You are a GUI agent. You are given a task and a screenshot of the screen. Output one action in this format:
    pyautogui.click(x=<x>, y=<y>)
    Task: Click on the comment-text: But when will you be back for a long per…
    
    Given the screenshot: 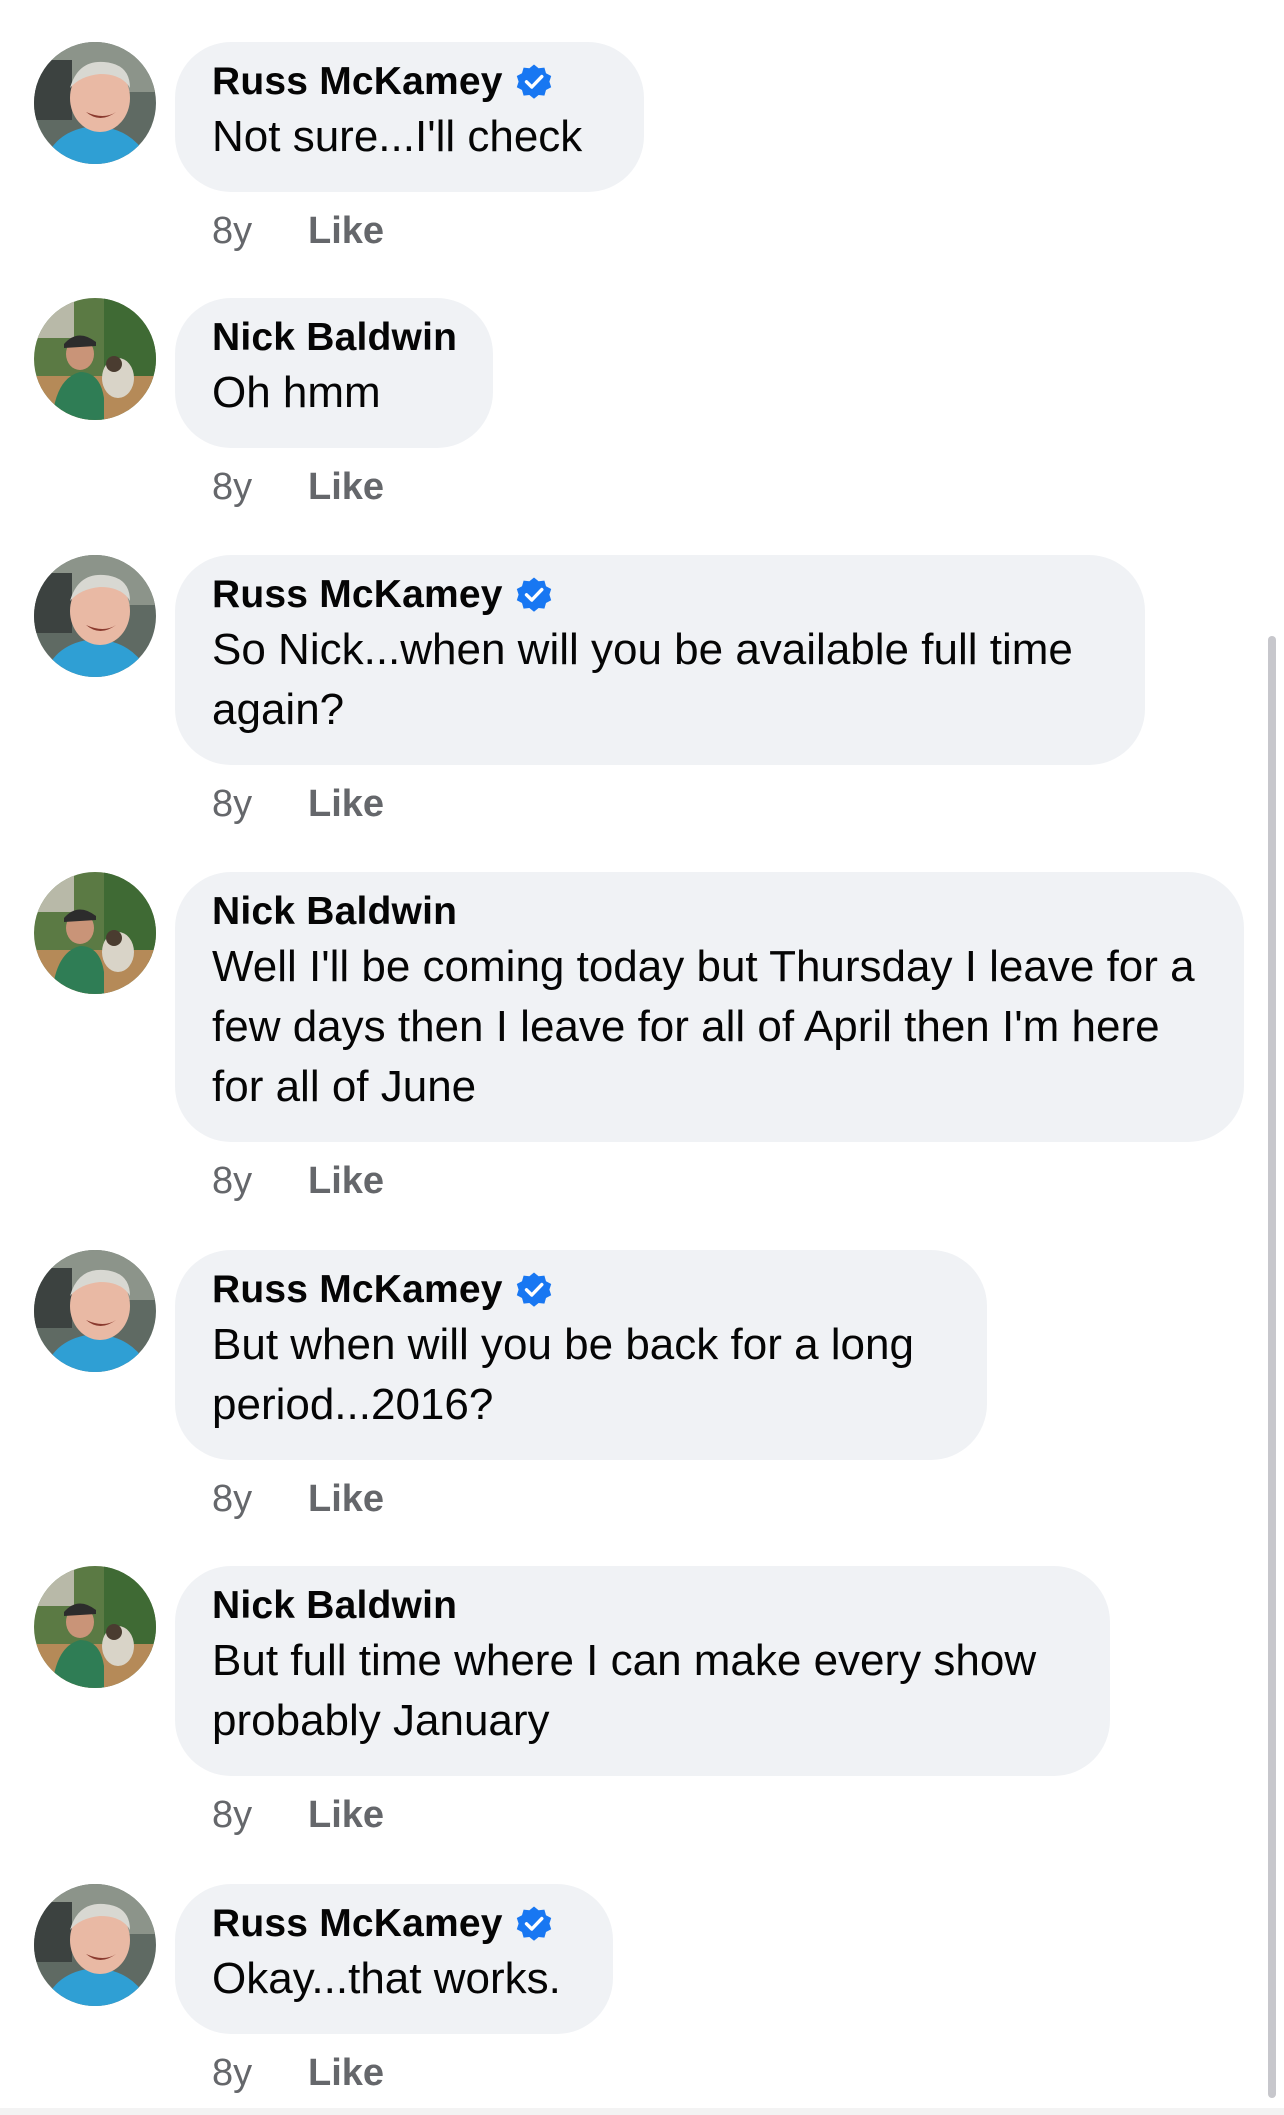 What is the action you would take?
    pyautogui.click(x=563, y=1374)
    